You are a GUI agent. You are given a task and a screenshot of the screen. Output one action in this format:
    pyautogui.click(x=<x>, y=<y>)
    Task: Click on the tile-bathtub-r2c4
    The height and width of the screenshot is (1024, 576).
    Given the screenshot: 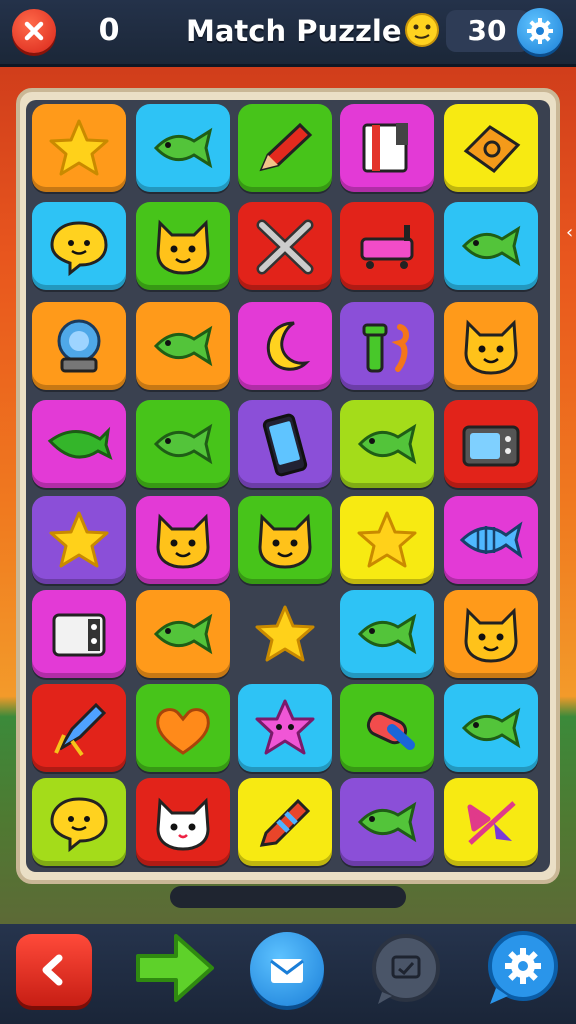 What is the action you would take?
    pyautogui.click(x=387, y=246)
    